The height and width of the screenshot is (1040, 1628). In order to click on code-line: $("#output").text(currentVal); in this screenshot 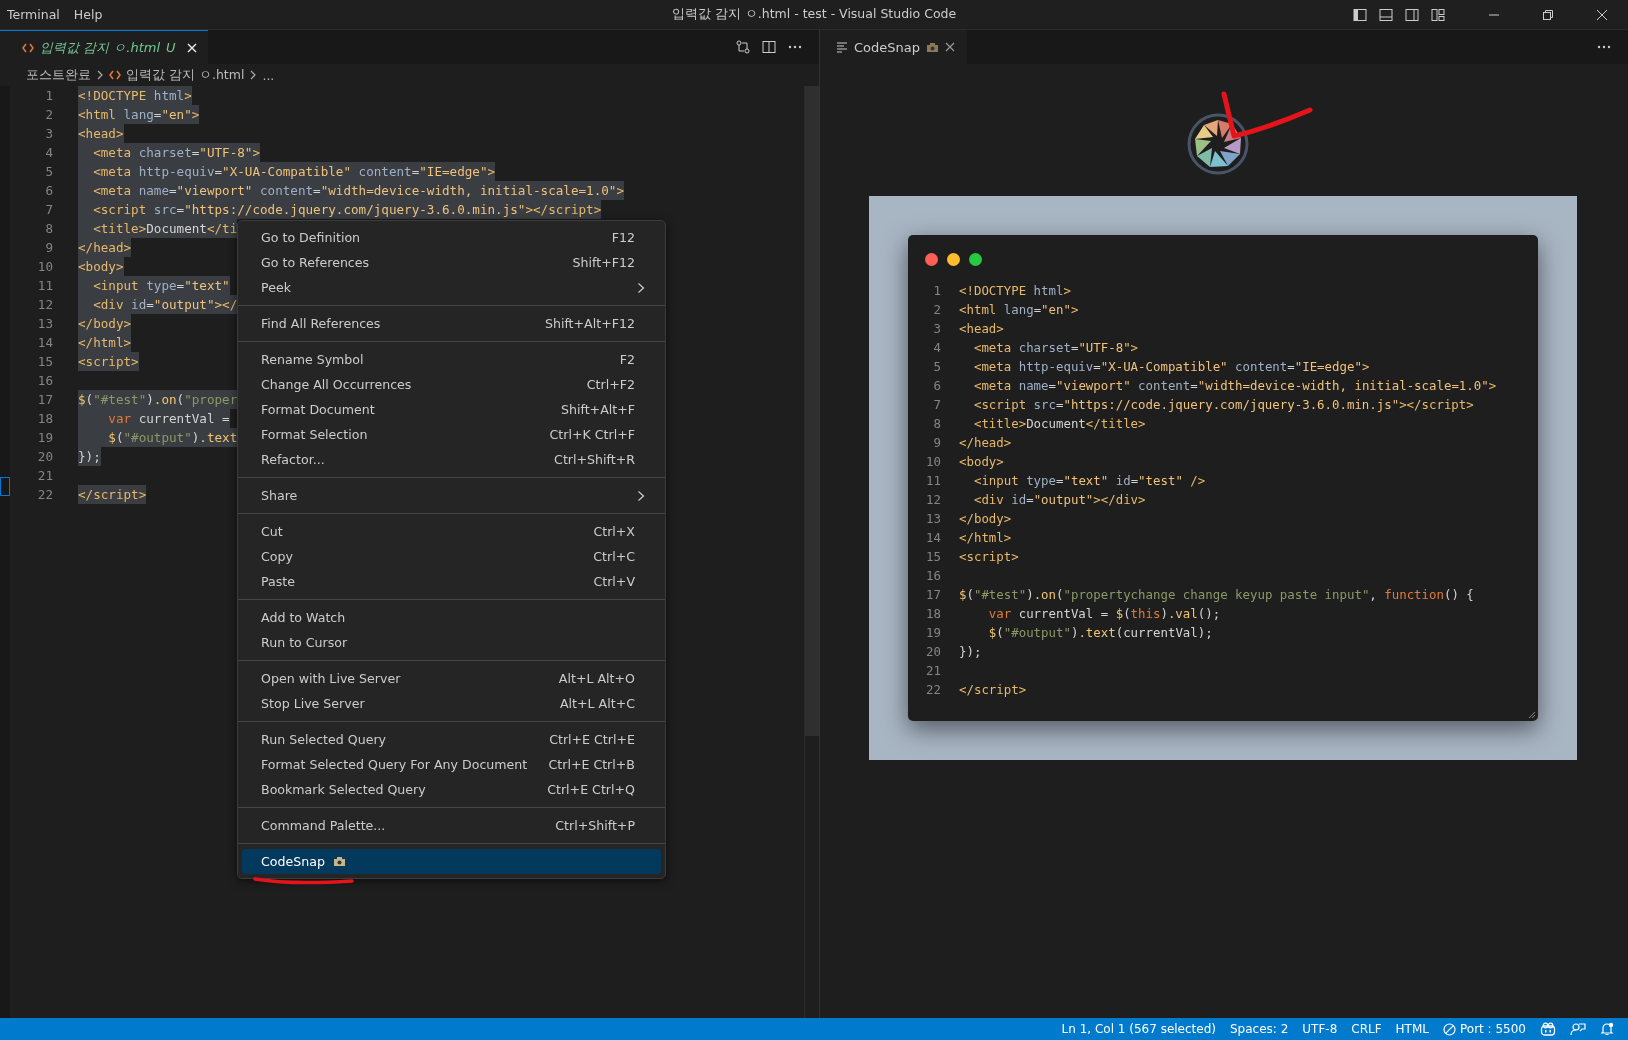, I will do `click(1100, 633)`.